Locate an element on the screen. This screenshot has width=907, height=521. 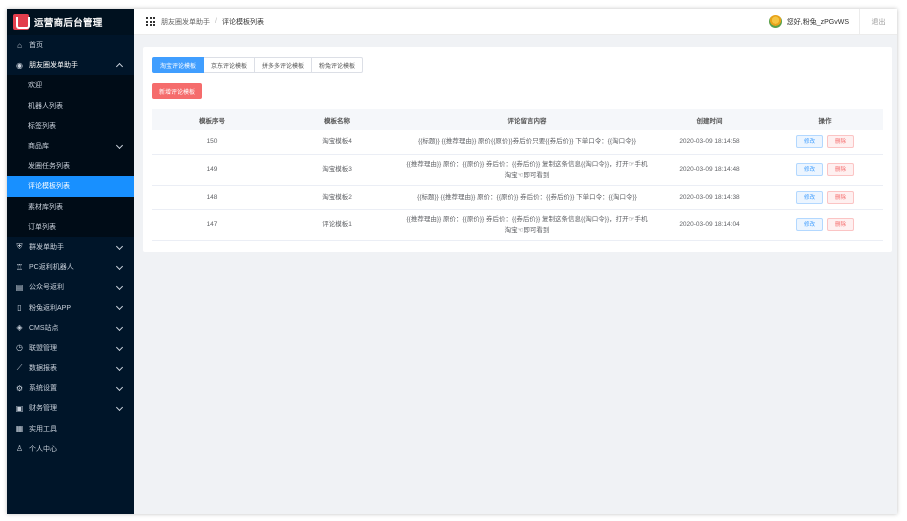
table-header-row: 模板序号 模板名称 评论留言内容 创建时间 操作 is located at coordinates (517, 119).